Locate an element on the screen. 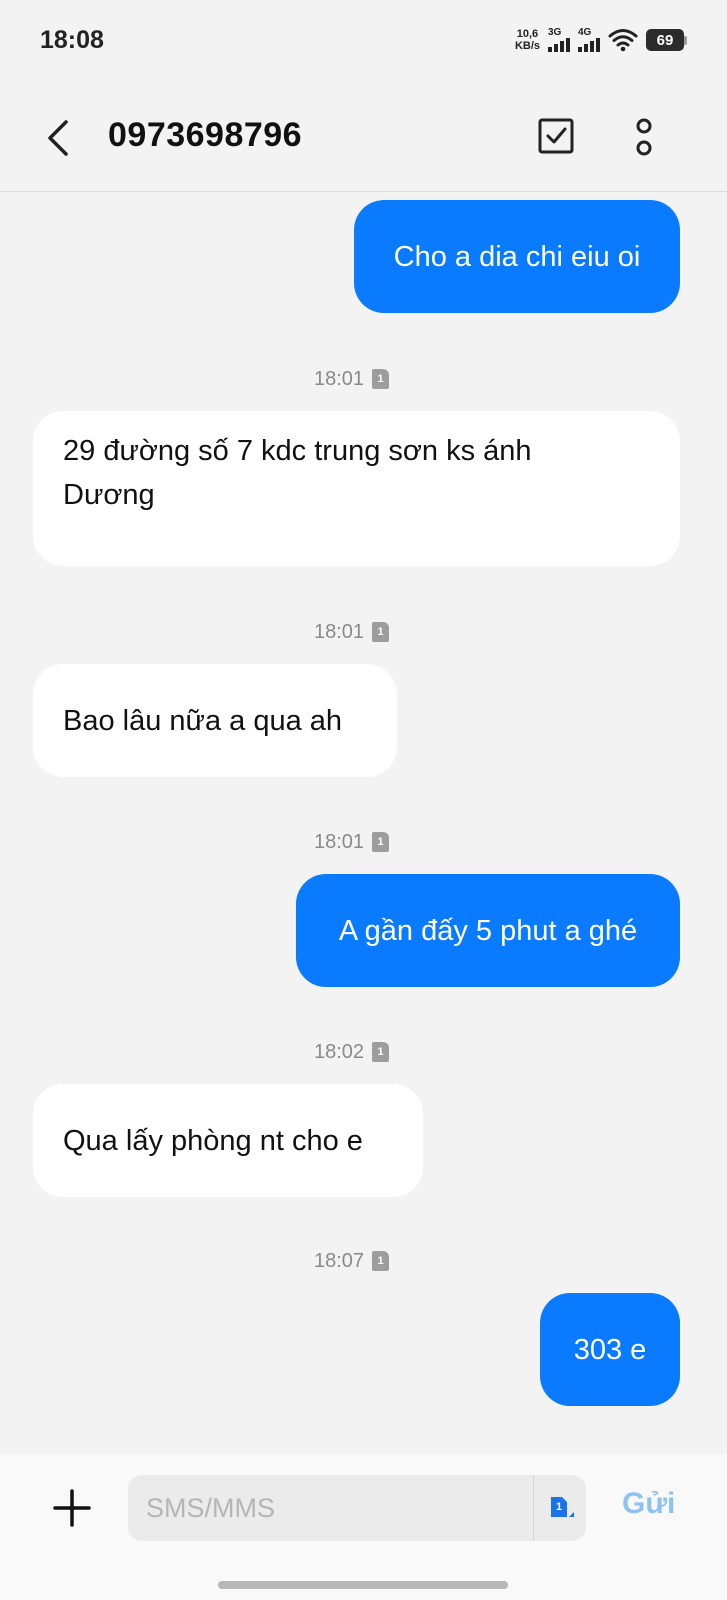 The image size is (727, 1600). back-button is located at coordinates (60, 138).